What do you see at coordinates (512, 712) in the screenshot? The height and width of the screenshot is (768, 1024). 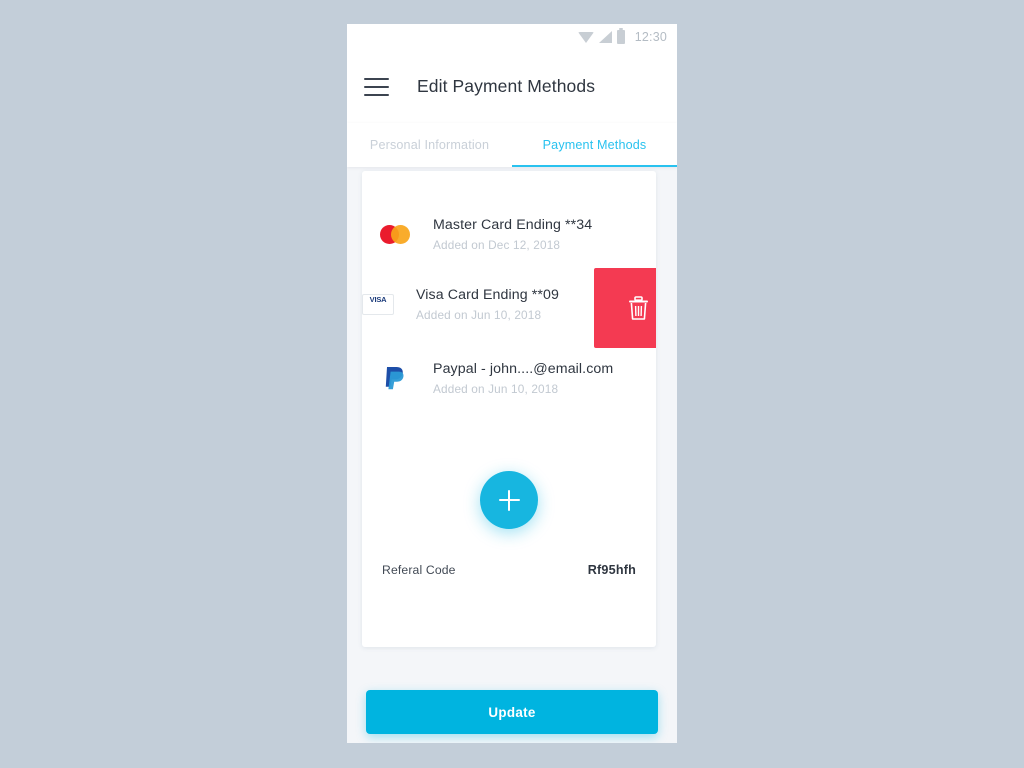 I see `update-button: Update` at bounding box center [512, 712].